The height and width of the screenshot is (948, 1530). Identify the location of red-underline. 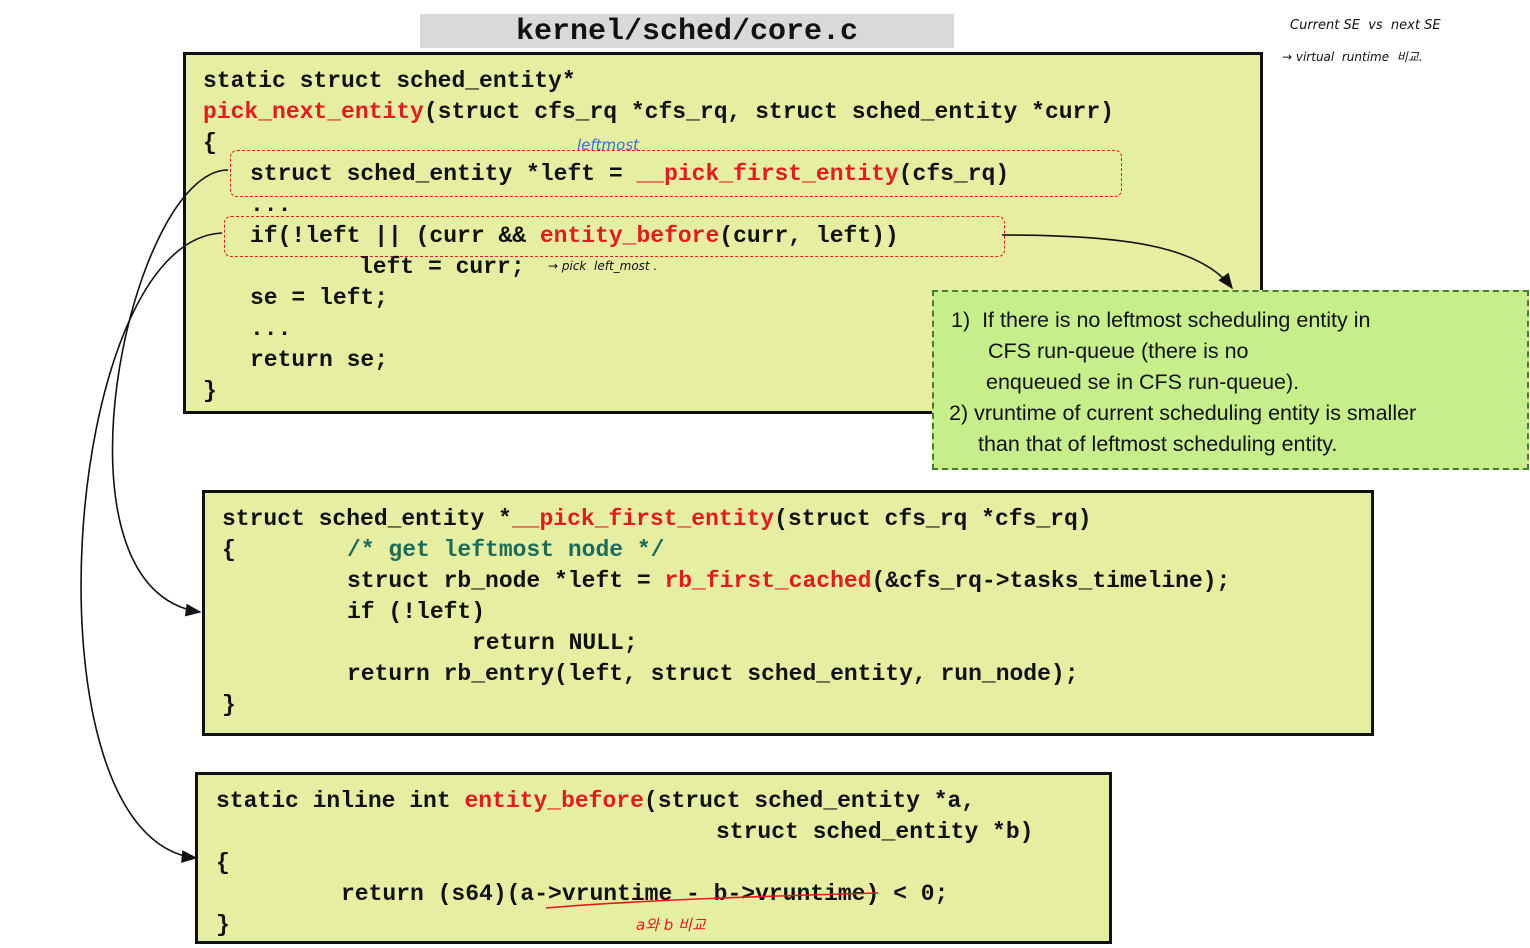
(712, 900).